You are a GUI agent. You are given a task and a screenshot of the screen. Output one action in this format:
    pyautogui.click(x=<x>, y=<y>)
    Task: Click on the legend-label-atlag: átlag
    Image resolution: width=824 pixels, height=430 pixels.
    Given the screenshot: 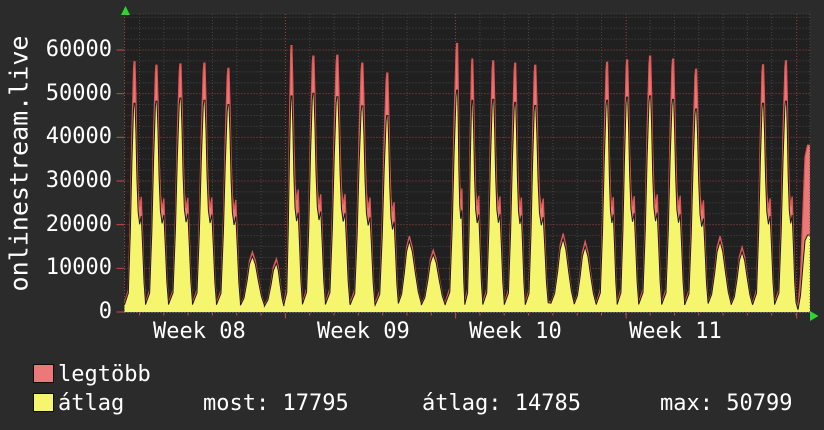 What is the action you would take?
    pyautogui.click(x=91, y=403)
    